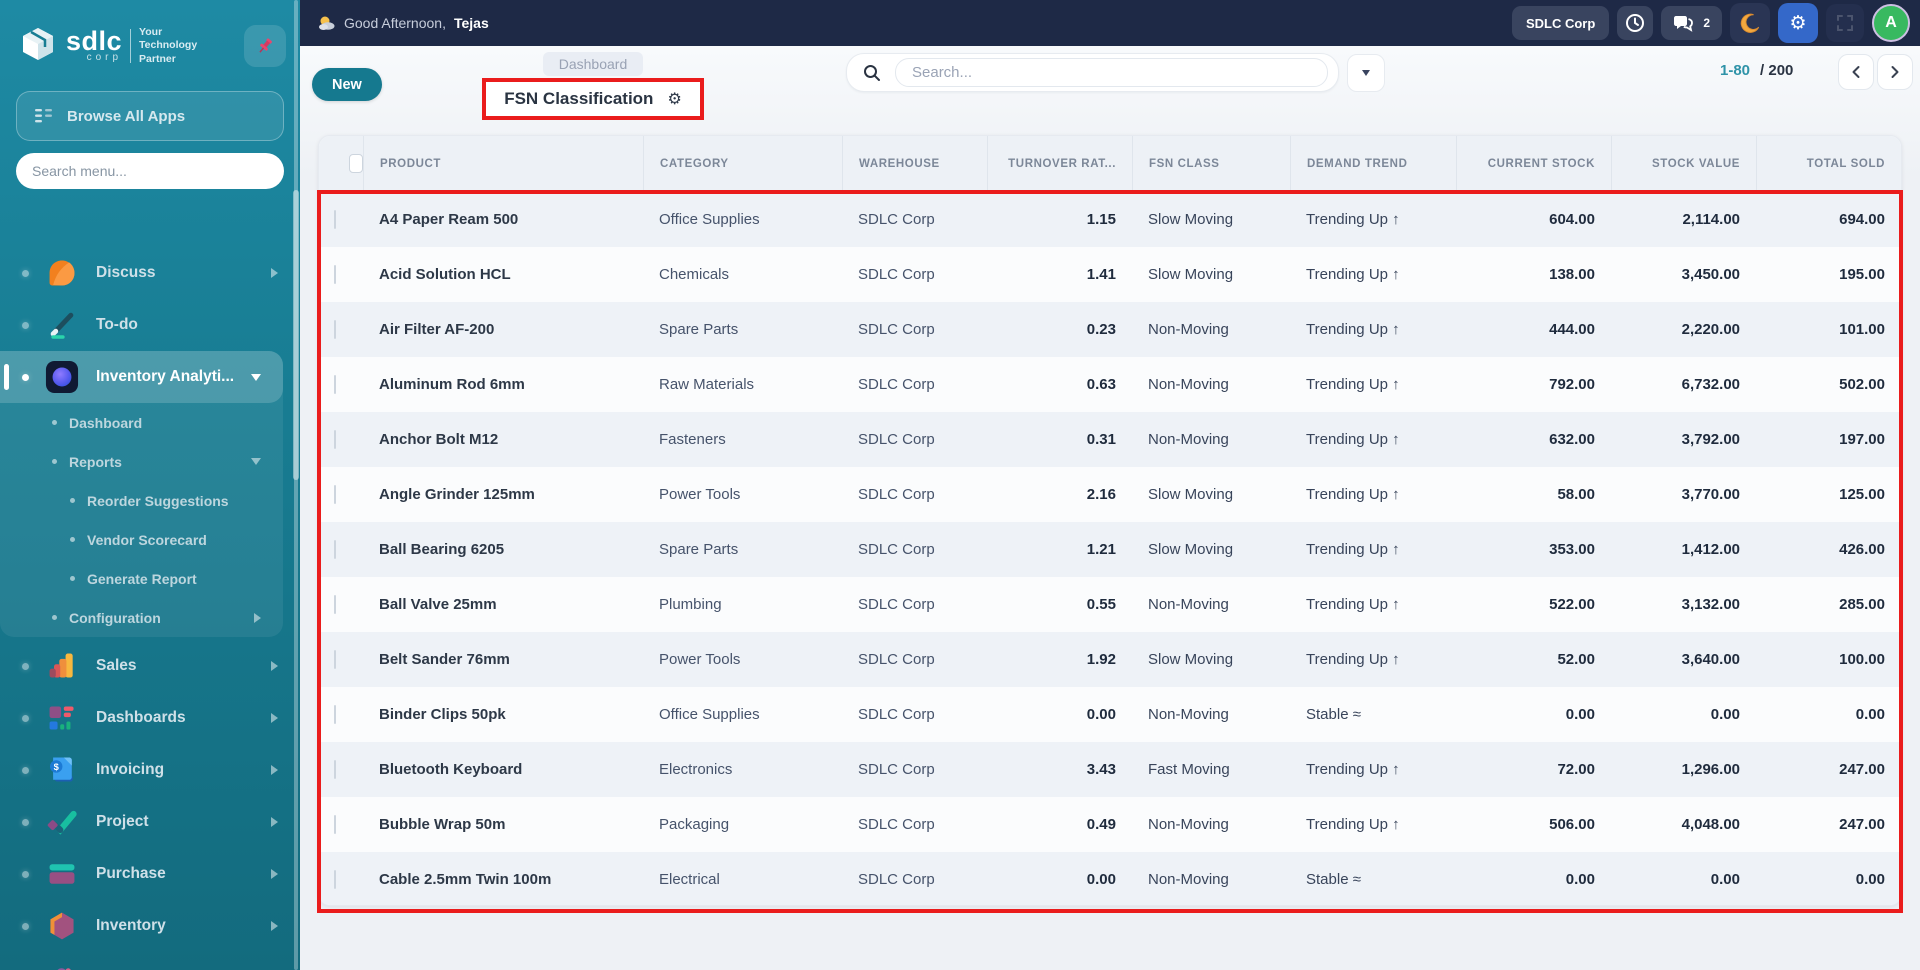  Describe the element at coordinates (141, 422) in the screenshot. I see `sidebar-subitem-dashboard: Dashboard` at that location.